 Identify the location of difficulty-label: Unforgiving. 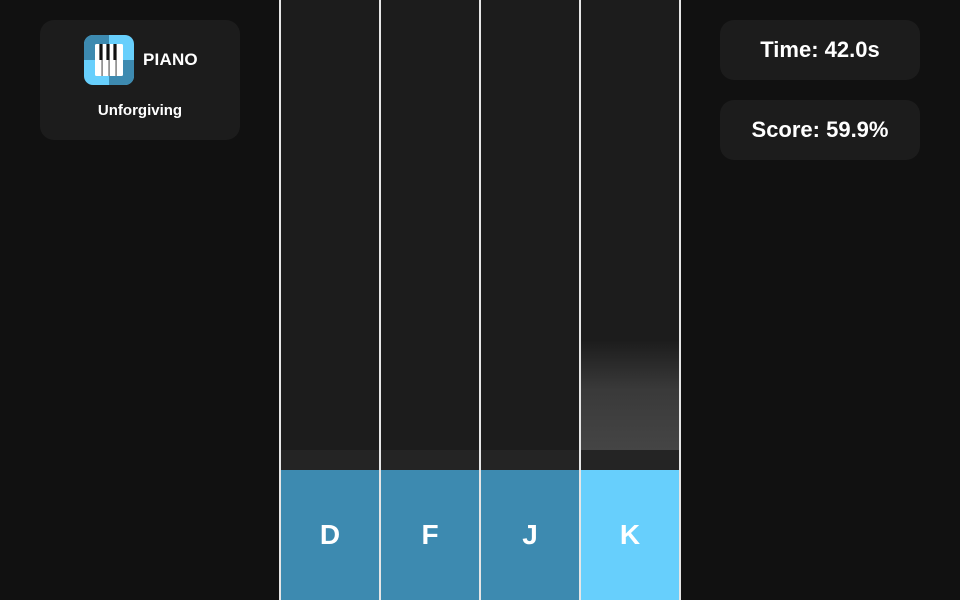
(140, 110).